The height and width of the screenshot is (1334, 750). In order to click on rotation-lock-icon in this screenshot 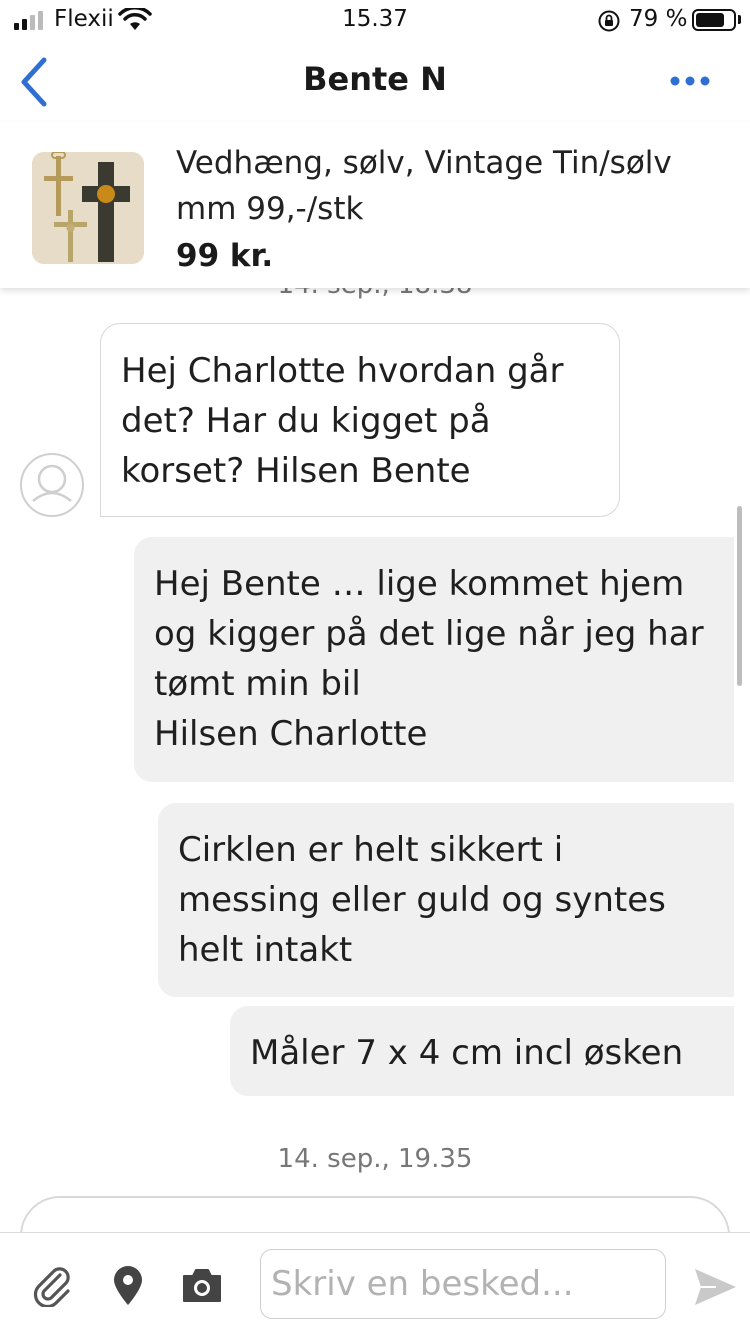, I will do `click(609, 21)`.